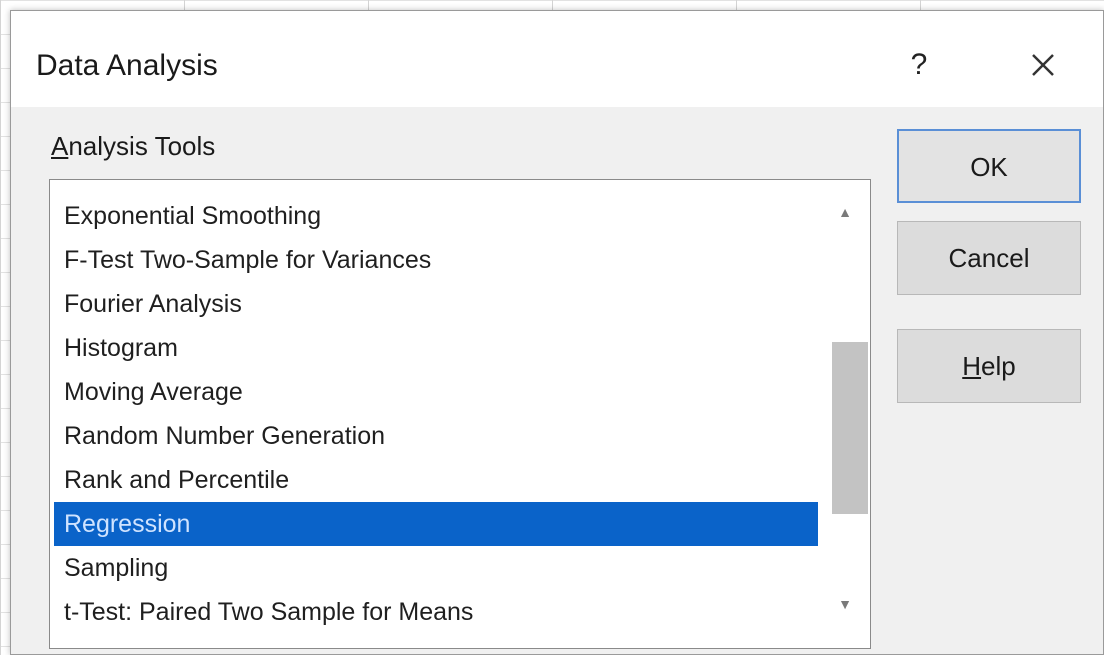 This screenshot has height=655, width=1104. I want to click on dialog-titlebar: Data Analysis ?, so click(557, 59).